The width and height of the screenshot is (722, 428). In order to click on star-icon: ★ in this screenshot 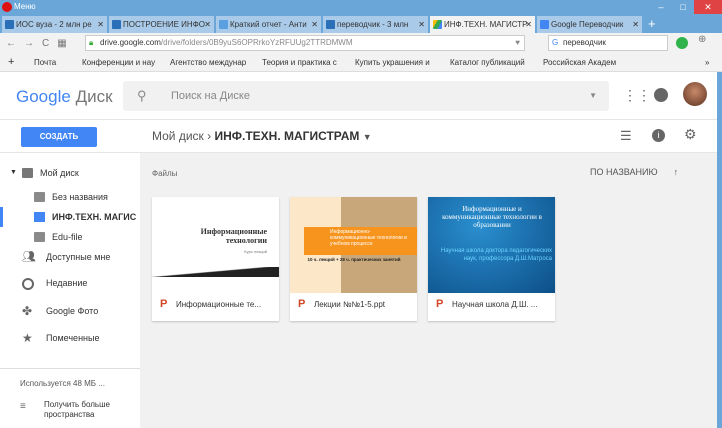, I will do `click(27, 338)`.